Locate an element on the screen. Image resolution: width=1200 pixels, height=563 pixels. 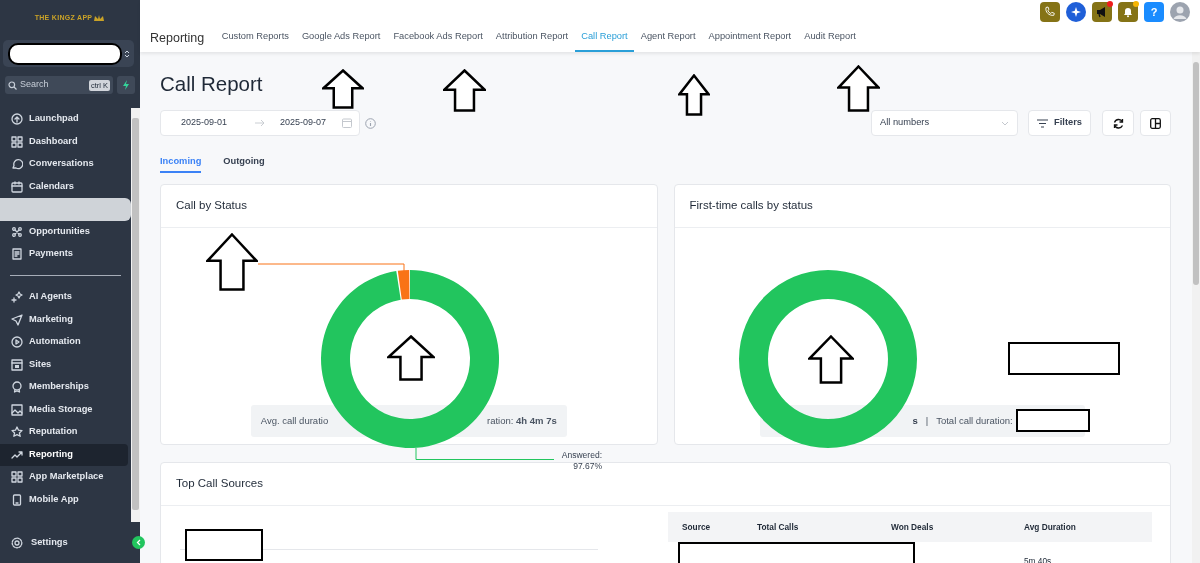
sidebar-item: Reporting is located at coordinates (64, 454).